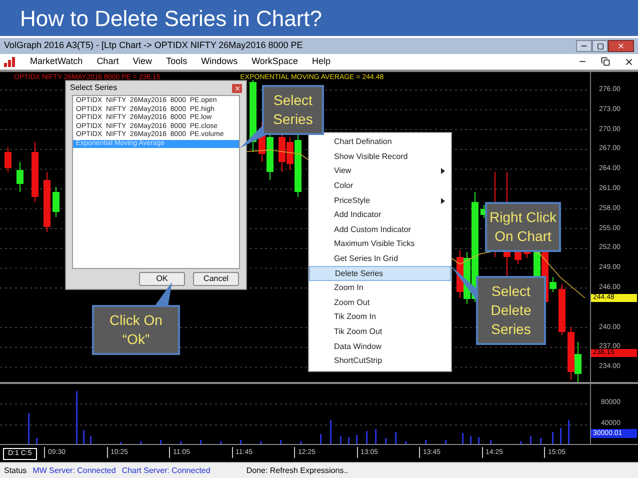 Image resolution: width=638 pixels, height=478 pixels. I want to click on restore-icon, so click(605, 61).